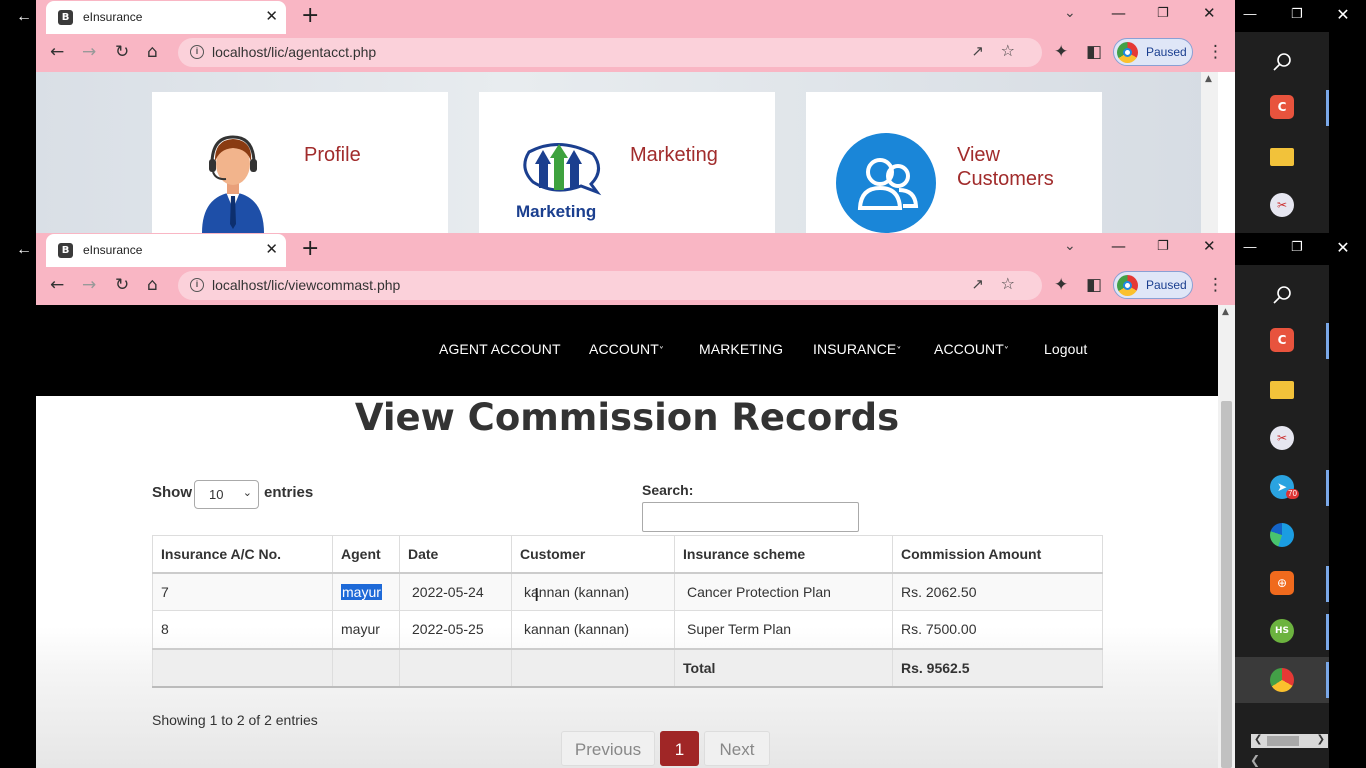 The height and width of the screenshot is (768, 1366). What do you see at coordinates (226, 494) in the screenshot?
I see `entries-select: 10 ⌄` at bounding box center [226, 494].